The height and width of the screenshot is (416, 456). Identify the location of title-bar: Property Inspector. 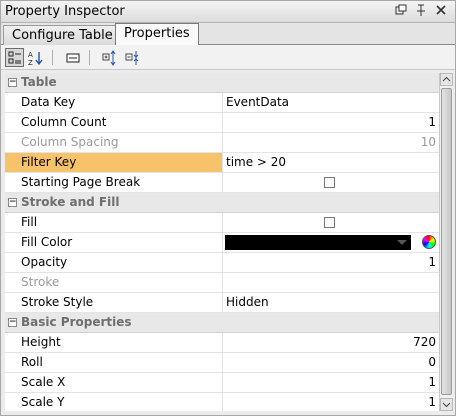
(228, 12).